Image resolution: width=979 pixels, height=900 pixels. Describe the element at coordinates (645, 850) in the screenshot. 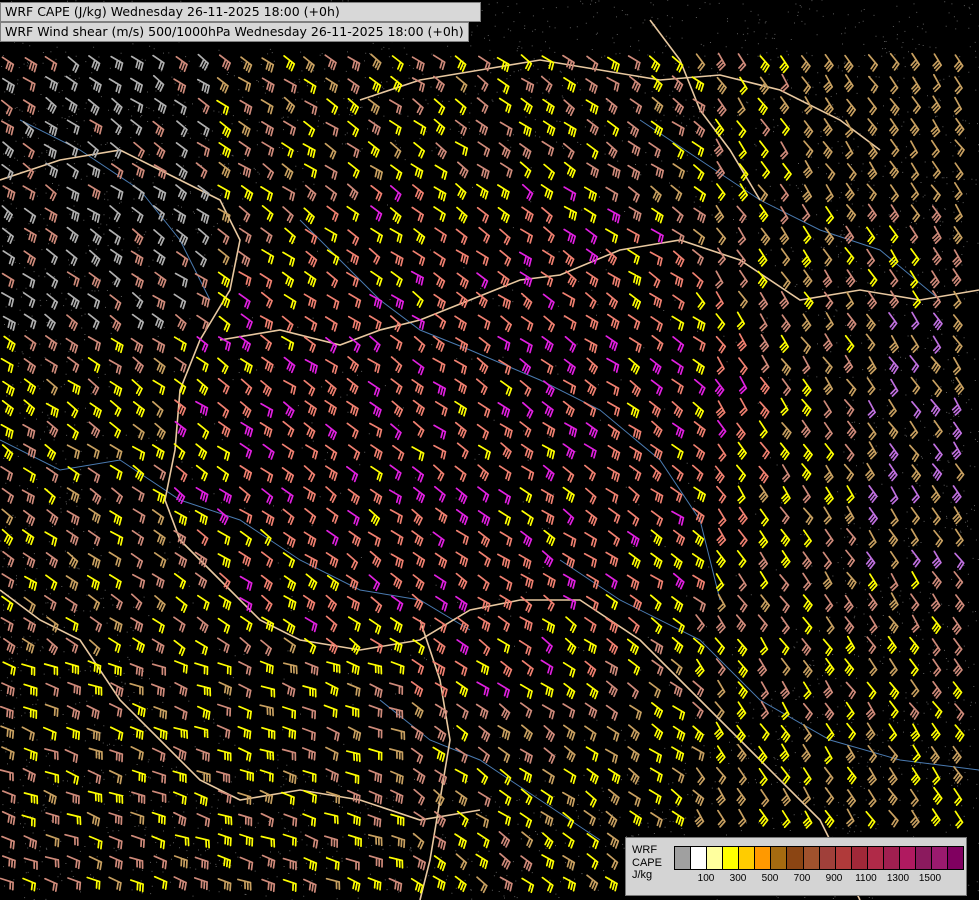

I see `legend-model: WRF` at that location.